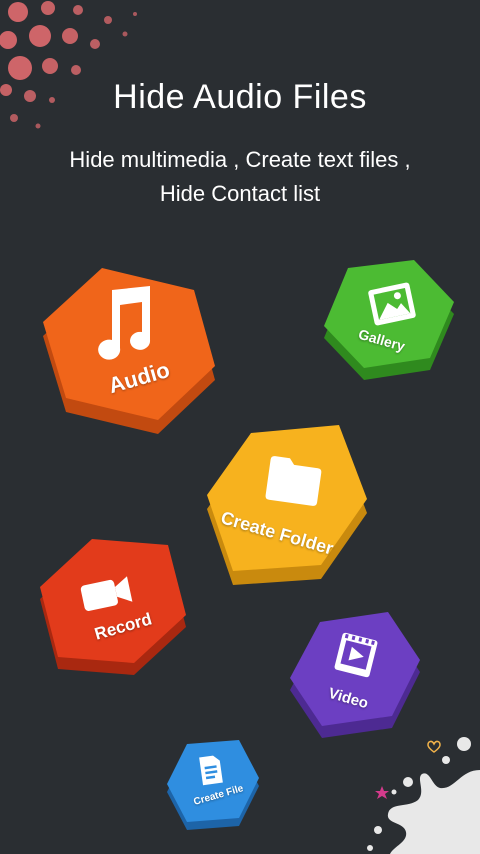  I want to click on film-play-icon, so click(356, 655).